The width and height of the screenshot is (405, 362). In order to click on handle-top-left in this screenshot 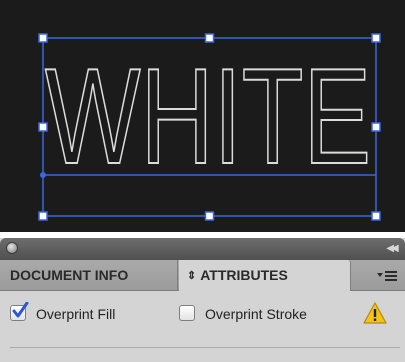, I will do `click(43, 38)`.